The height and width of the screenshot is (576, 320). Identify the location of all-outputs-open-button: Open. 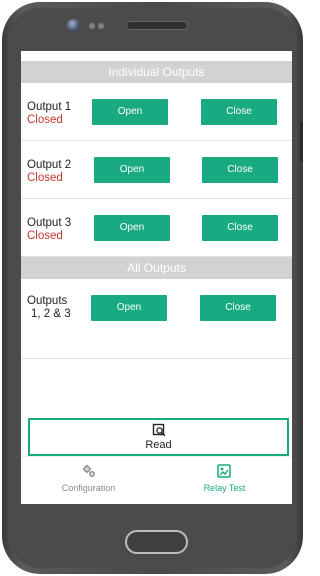
(129, 308).